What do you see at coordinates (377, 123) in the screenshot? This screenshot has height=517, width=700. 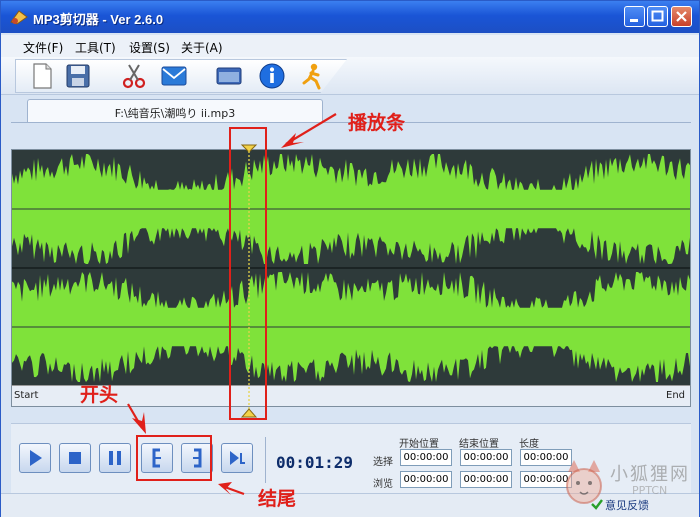 I see `playbar-annotation: 播放条` at bounding box center [377, 123].